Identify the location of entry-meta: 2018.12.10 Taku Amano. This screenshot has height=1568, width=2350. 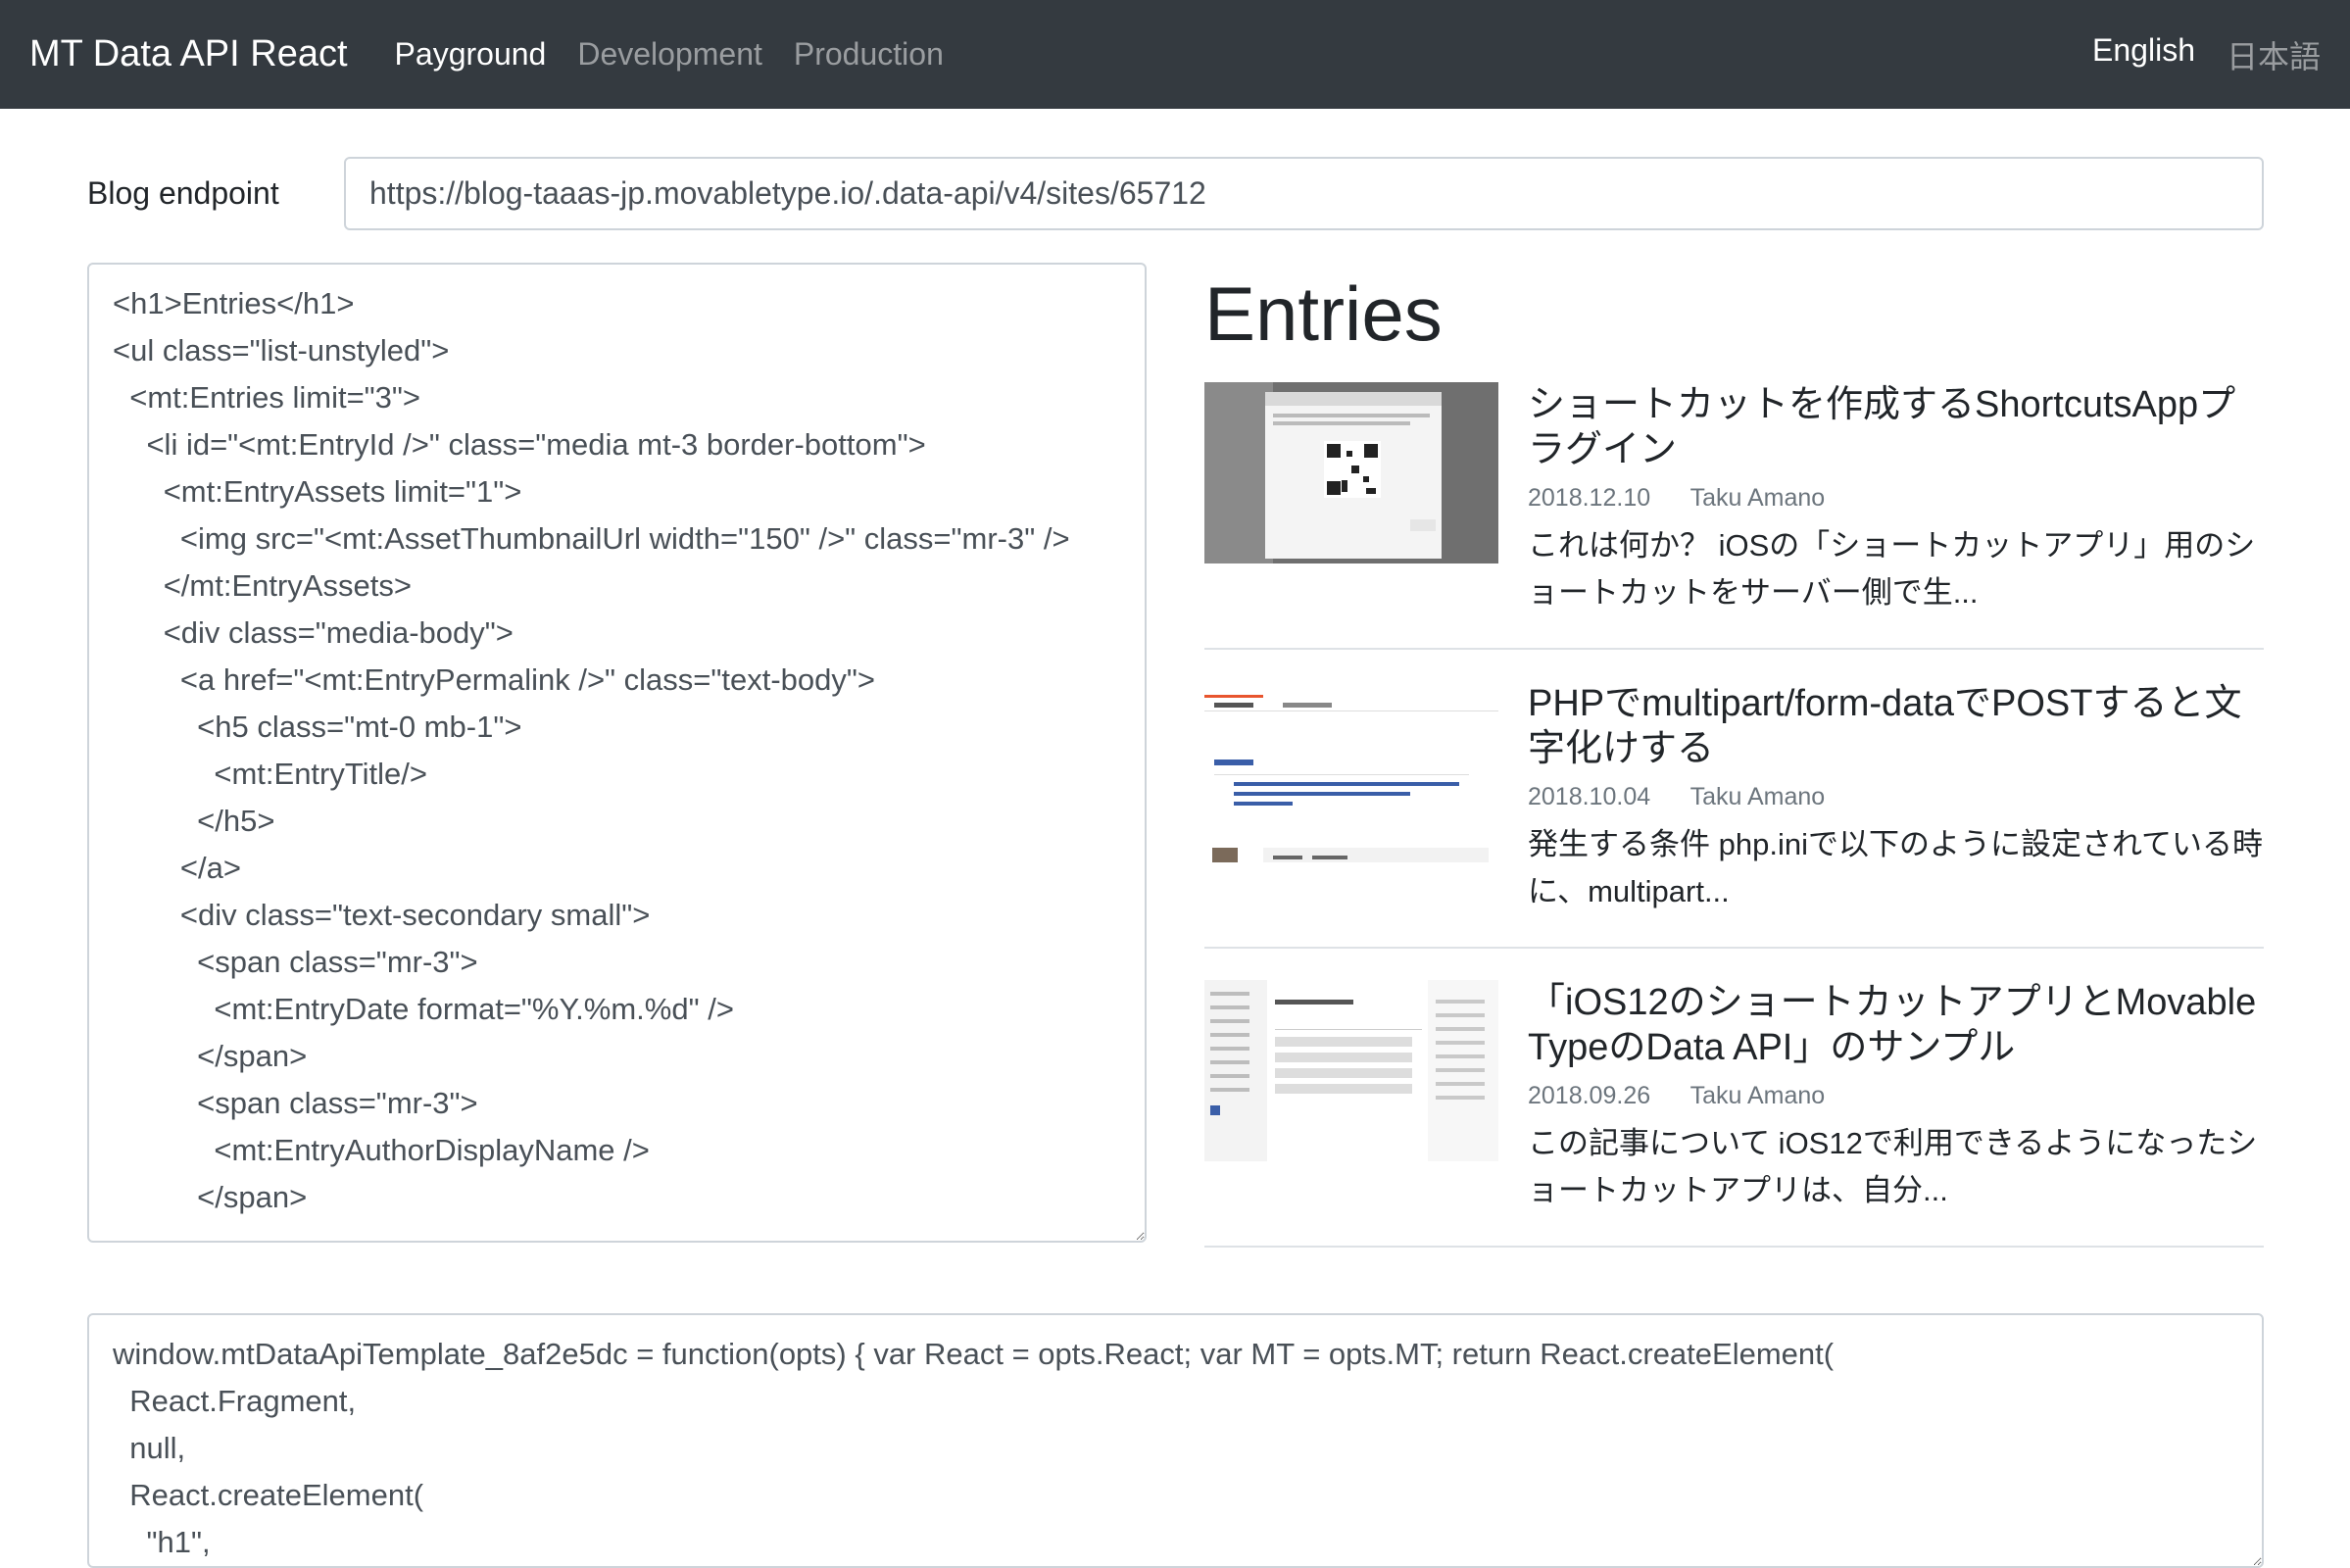
(1896, 498).